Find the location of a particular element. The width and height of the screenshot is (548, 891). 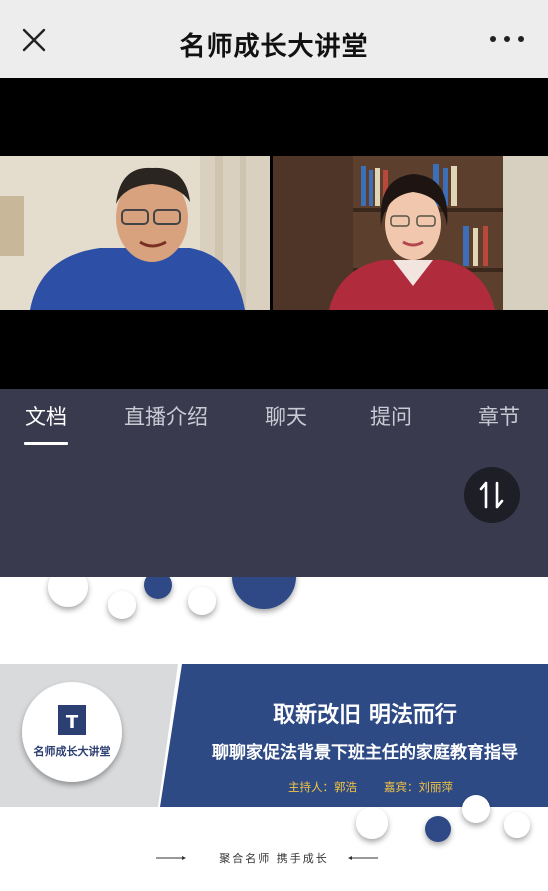

tab-chapters: 章节 is located at coordinates (499, 417).